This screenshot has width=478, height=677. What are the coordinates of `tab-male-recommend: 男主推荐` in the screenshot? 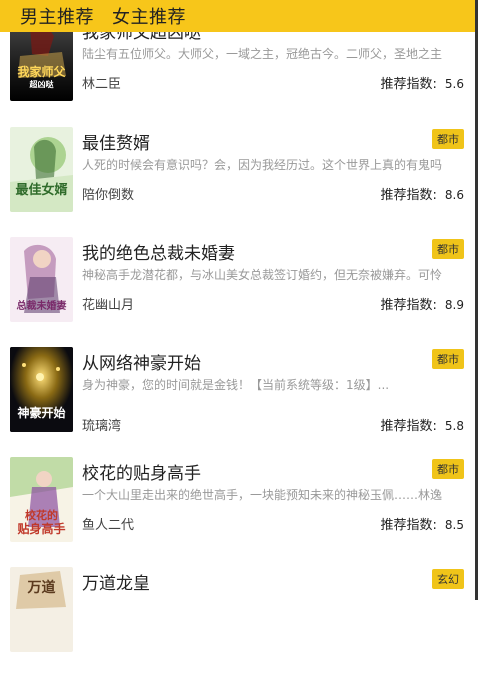 It's located at (57, 16).